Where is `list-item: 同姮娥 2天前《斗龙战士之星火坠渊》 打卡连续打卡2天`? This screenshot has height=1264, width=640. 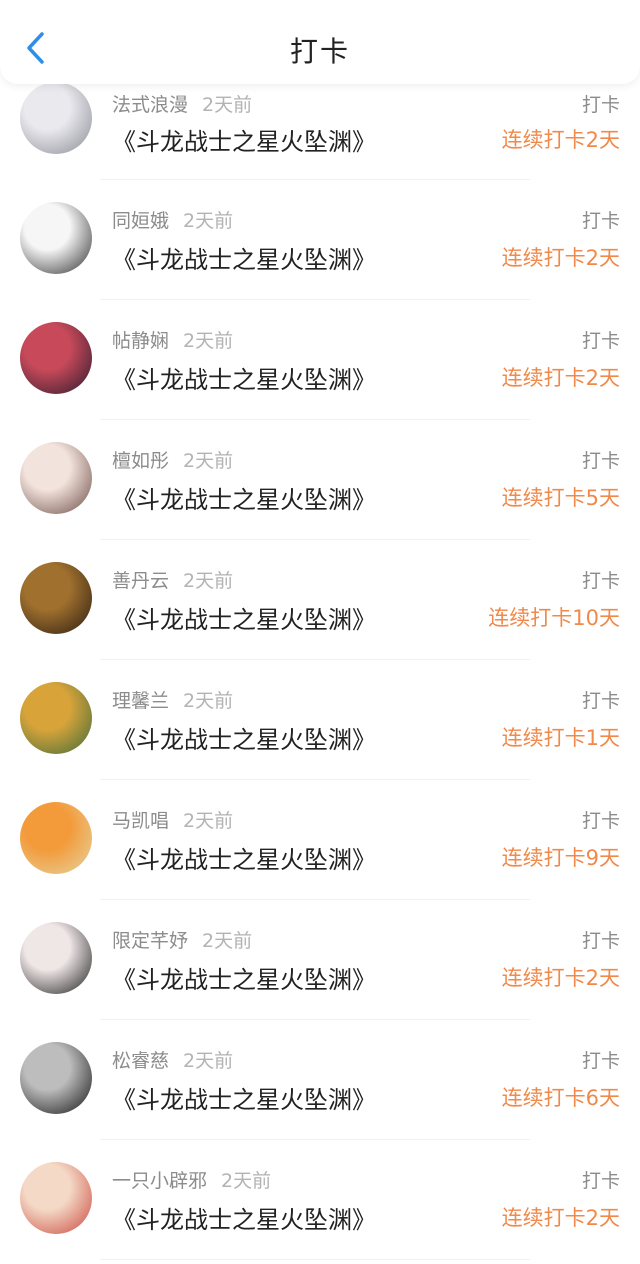
list-item: 同姮娥 2天前《斗龙战士之星火坠渊》 打卡连续打卡2天 is located at coordinates (320, 240).